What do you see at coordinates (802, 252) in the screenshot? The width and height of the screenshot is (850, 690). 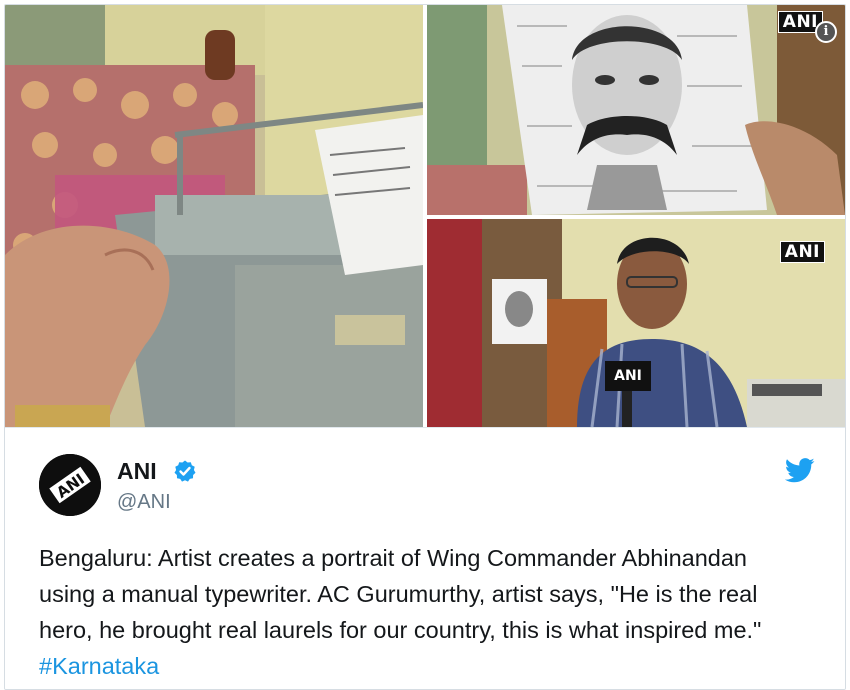 I see `ani-watermark: ANI` at bounding box center [802, 252].